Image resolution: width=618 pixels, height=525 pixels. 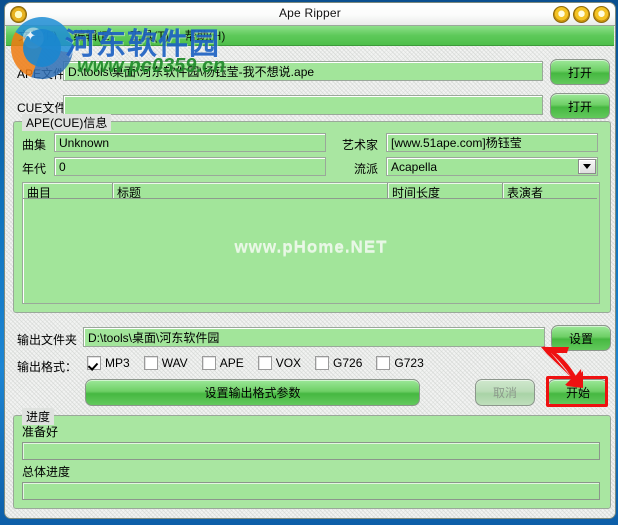 What do you see at coordinates (68, 191) in the screenshot?
I see `column-track: 曲目` at bounding box center [68, 191].